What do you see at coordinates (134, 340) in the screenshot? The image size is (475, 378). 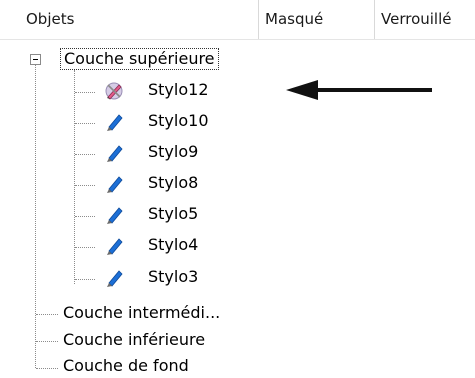 I see `tree-item-lower-layer: Couche inférieure` at bounding box center [134, 340].